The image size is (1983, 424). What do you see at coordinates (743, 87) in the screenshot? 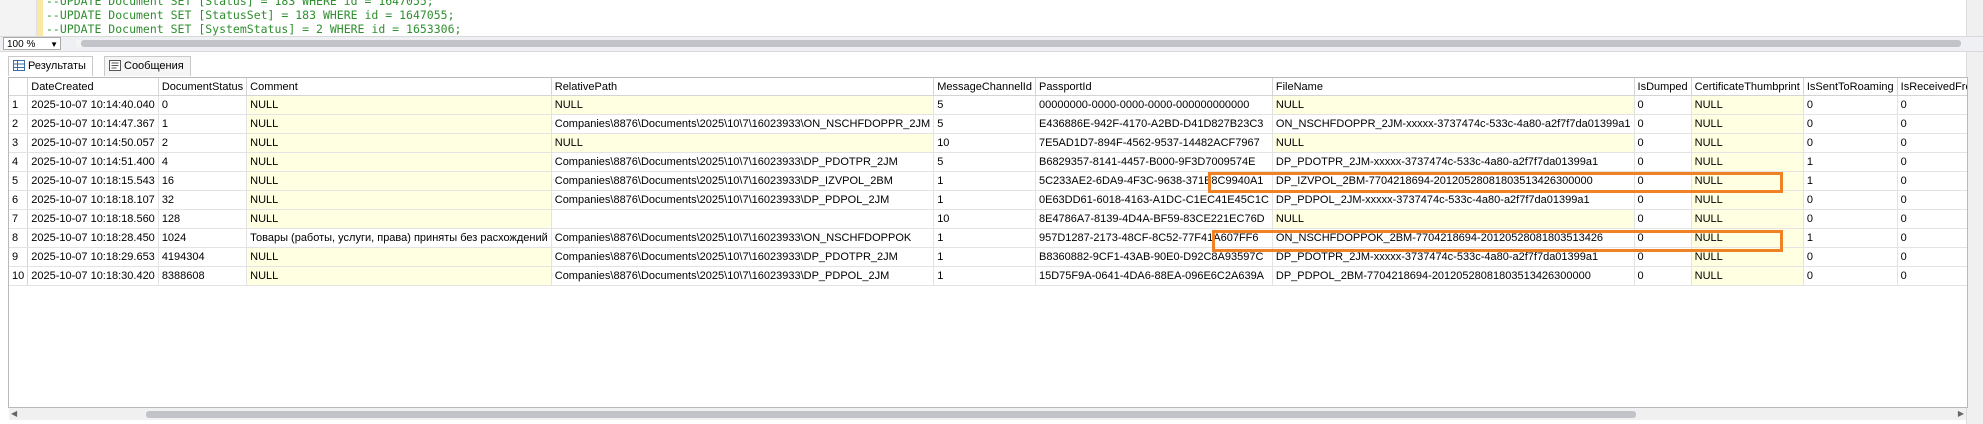
I see `column-header: RelativePath` at bounding box center [743, 87].